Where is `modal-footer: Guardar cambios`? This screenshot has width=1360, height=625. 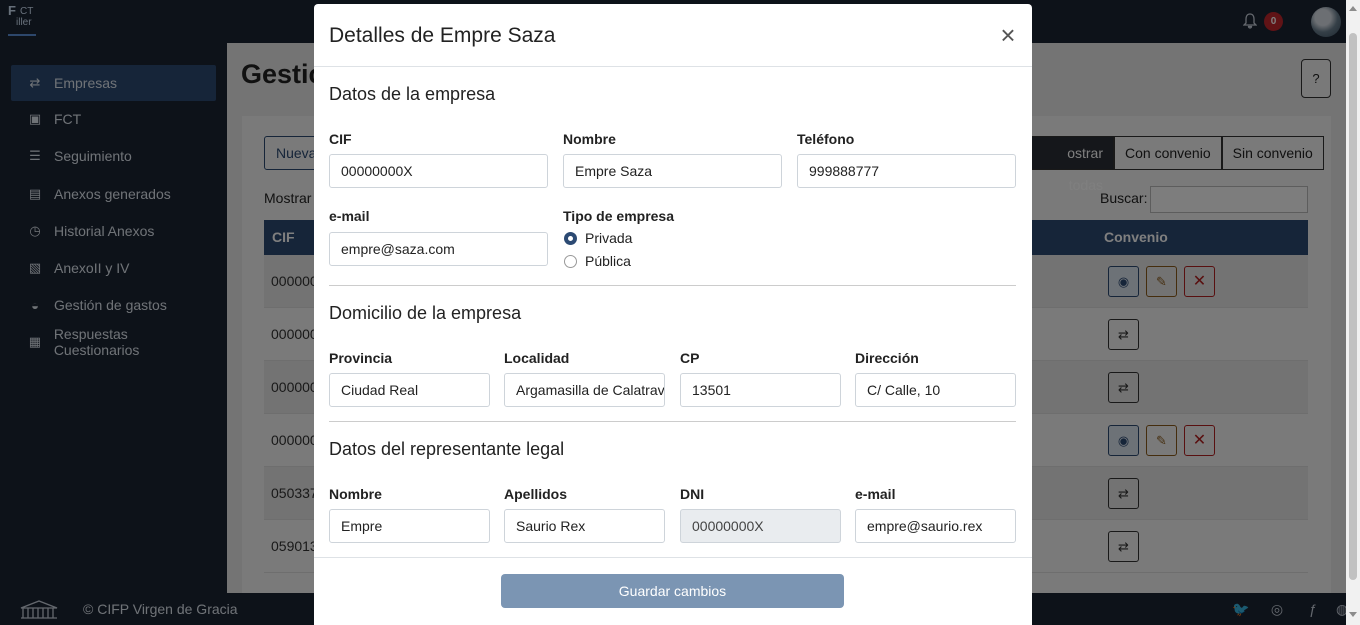 modal-footer: Guardar cambios is located at coordinates (673, 591).